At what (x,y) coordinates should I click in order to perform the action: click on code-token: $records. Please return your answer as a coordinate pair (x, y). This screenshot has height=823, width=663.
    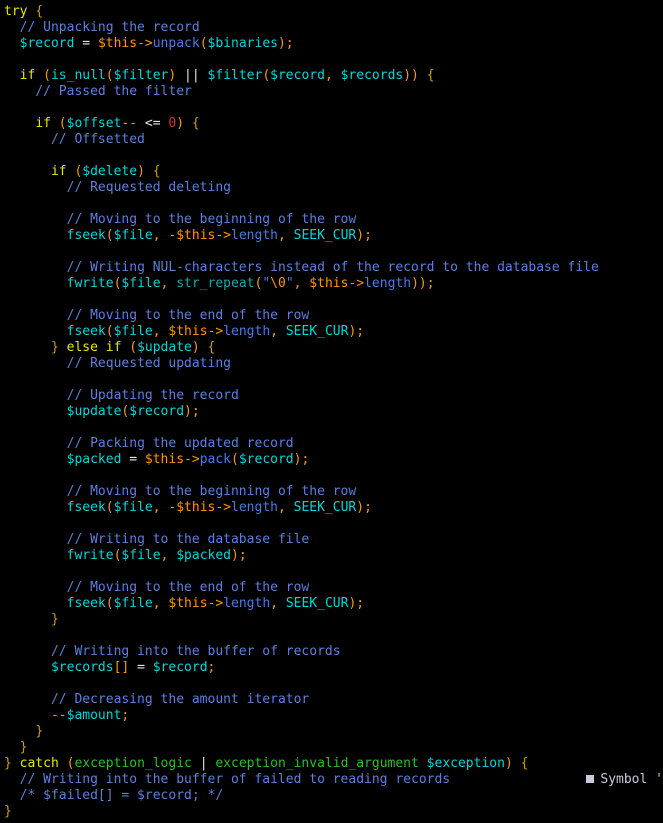
    Looking at the image, I should click on (372, 75).